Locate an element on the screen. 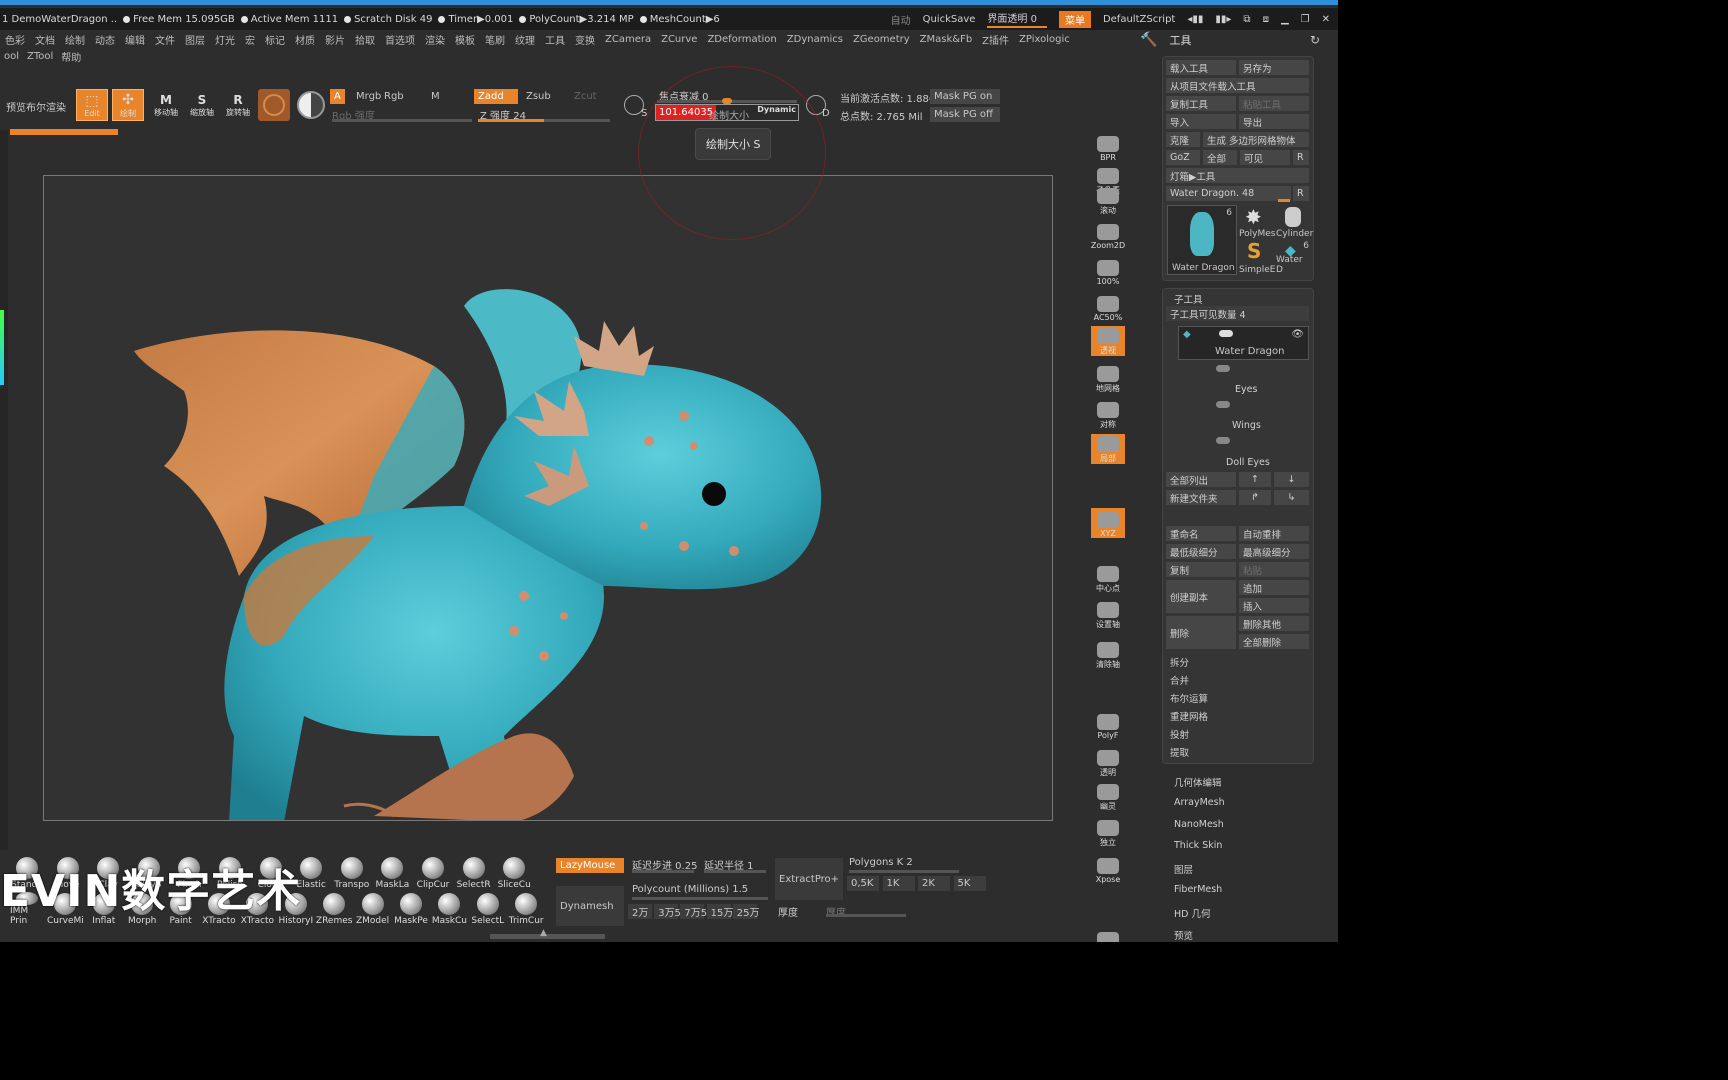  create-copy-button: 创建副本 is located at coordinates (1201, 596).